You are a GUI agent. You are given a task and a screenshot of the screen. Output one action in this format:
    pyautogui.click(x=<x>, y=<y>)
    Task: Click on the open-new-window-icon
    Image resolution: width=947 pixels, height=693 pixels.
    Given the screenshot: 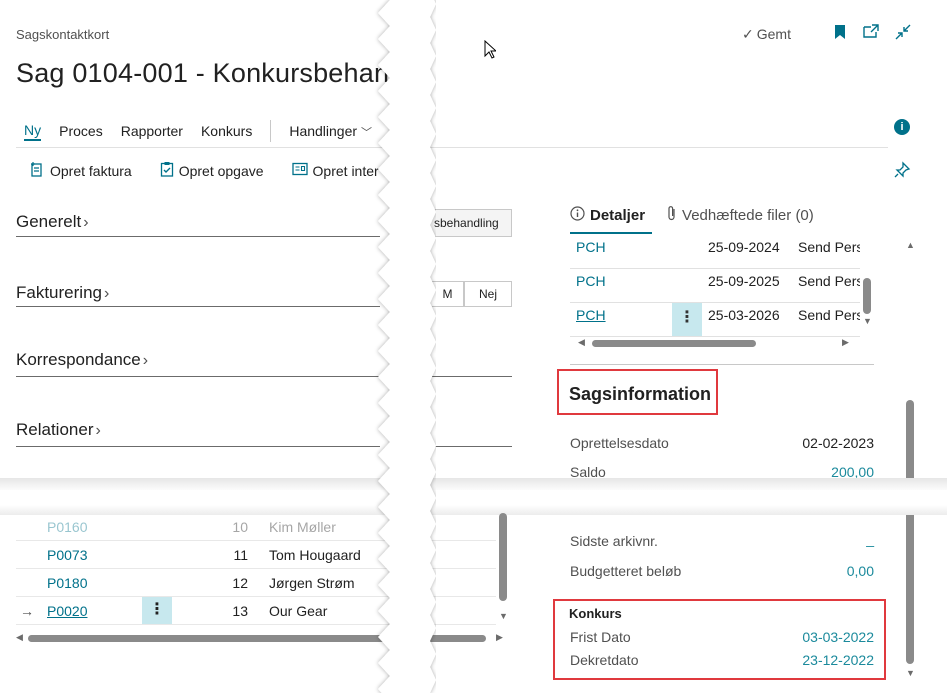 What is the action you would take?
    pyautogui.click(x=871, y=34)
    